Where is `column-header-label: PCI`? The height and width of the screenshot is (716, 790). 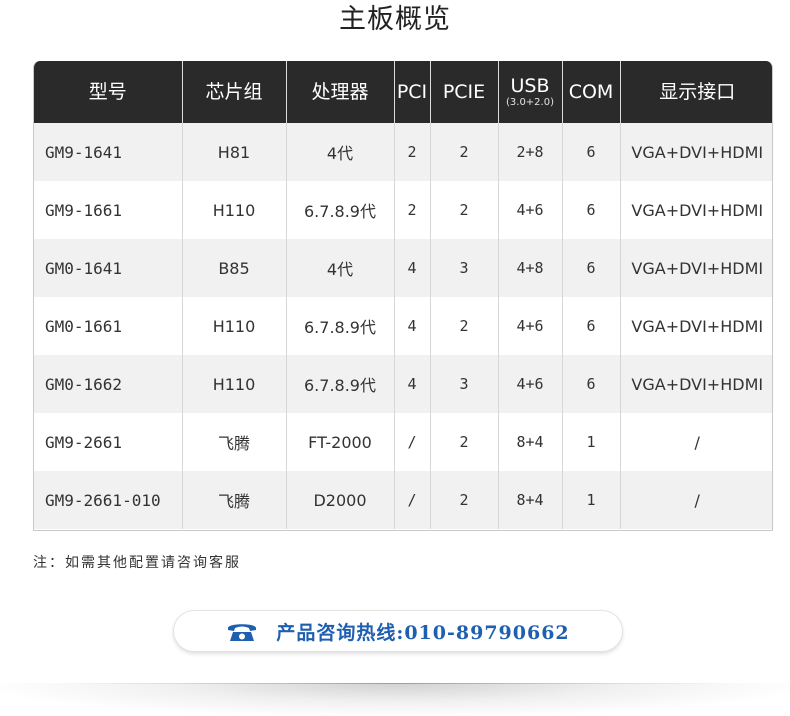
column-header-label: PCI is located at coordinates (412, 92).